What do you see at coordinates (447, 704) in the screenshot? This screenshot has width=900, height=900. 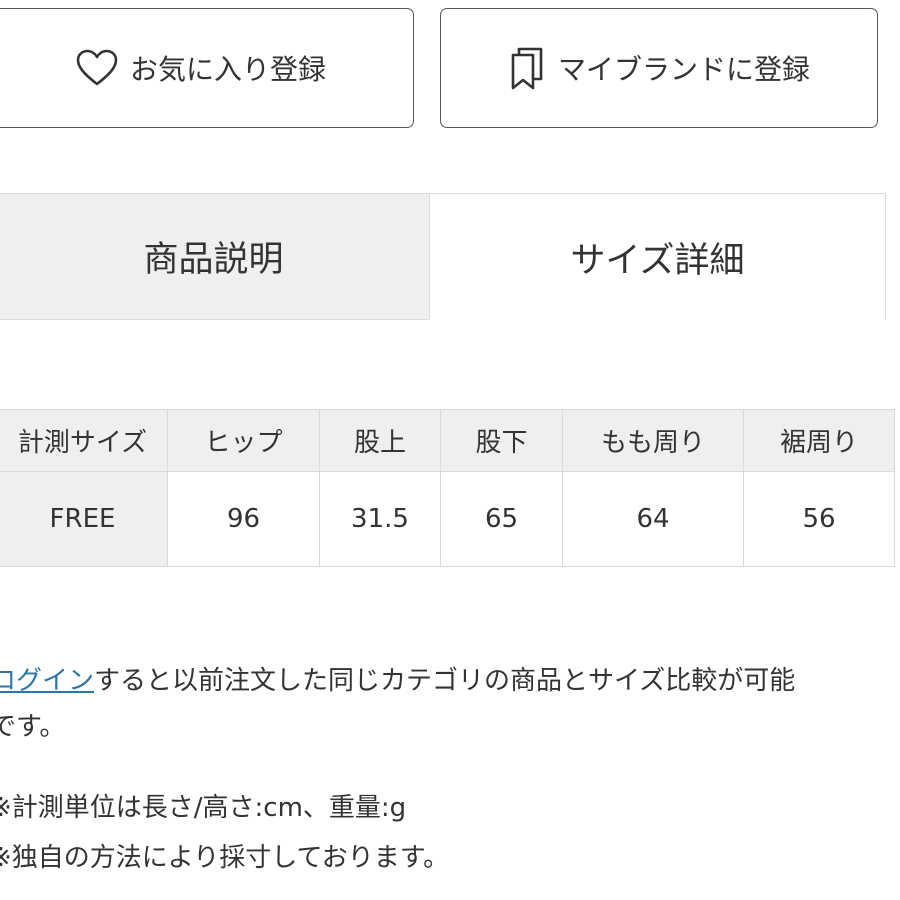 I see `login-compare-note: ログインすると以前注文した同じカテゴリの商品とサイズ比較が可能 です。` at bounding box center [447, 704].